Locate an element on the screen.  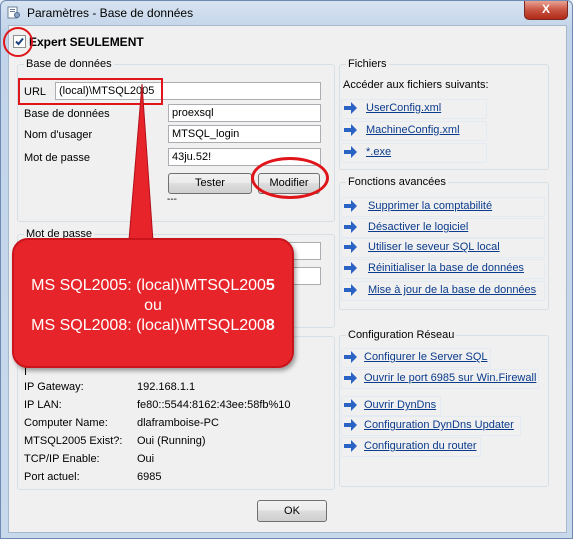
username-label: Nom d'usager is located at coordinates (58, 135).